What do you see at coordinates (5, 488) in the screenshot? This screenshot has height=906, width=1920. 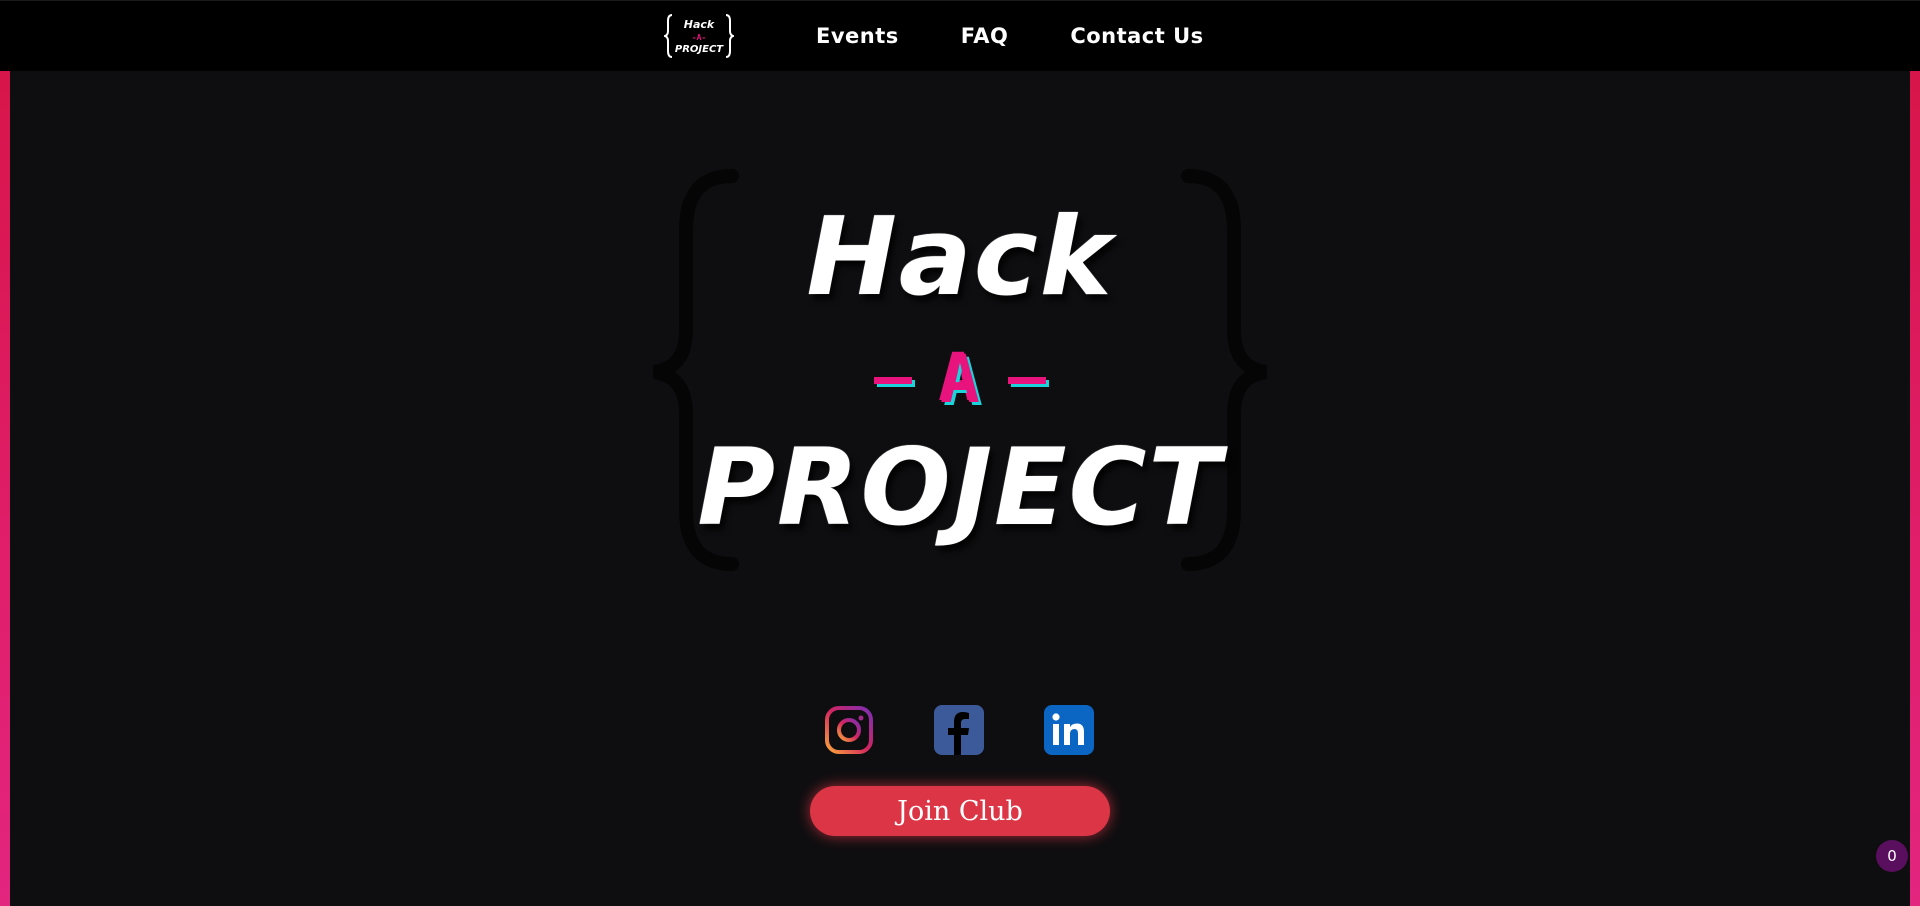 I see `left-accent-bar` at bounding box center [5, 488].